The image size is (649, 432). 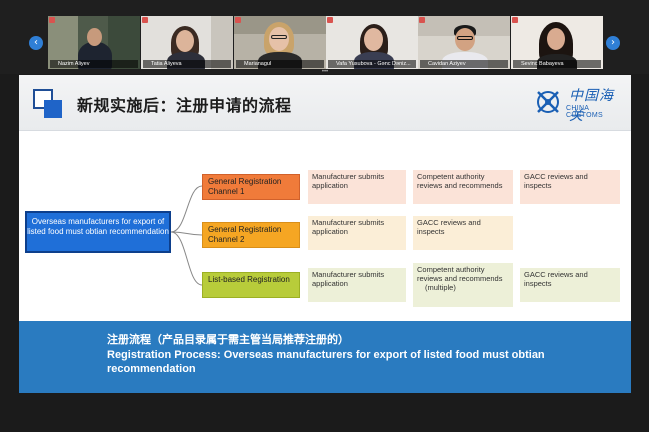 I want to click on participant-tile: Sevinc Babayeva, so click(x=557, y=42).